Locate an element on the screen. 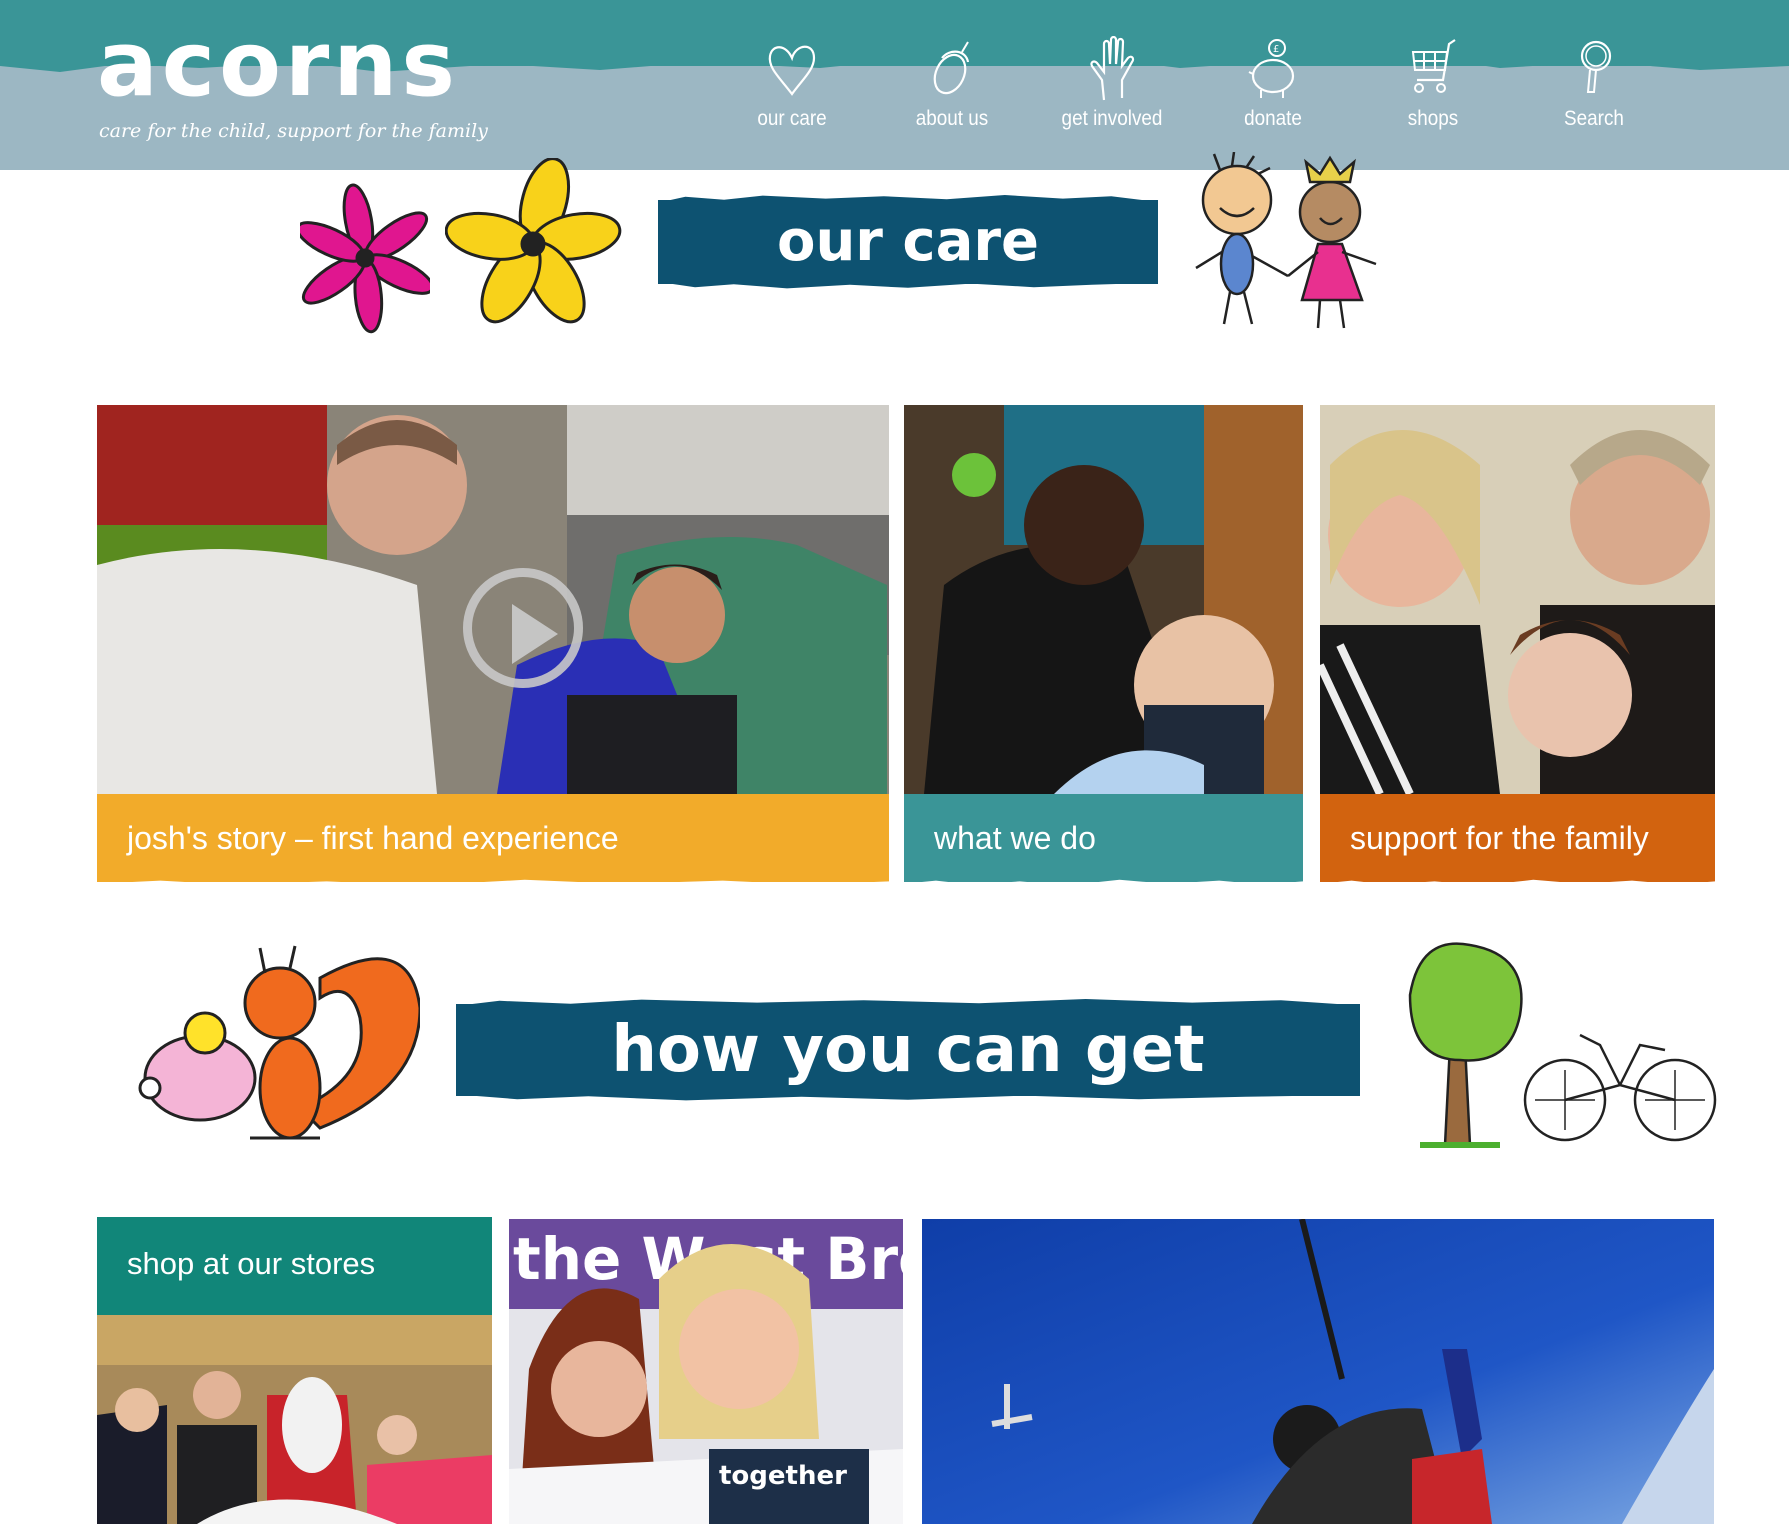 The width and height of the screenshot is (1789, 1524). our-care-heading: our care is located at coordinates (908, 242).